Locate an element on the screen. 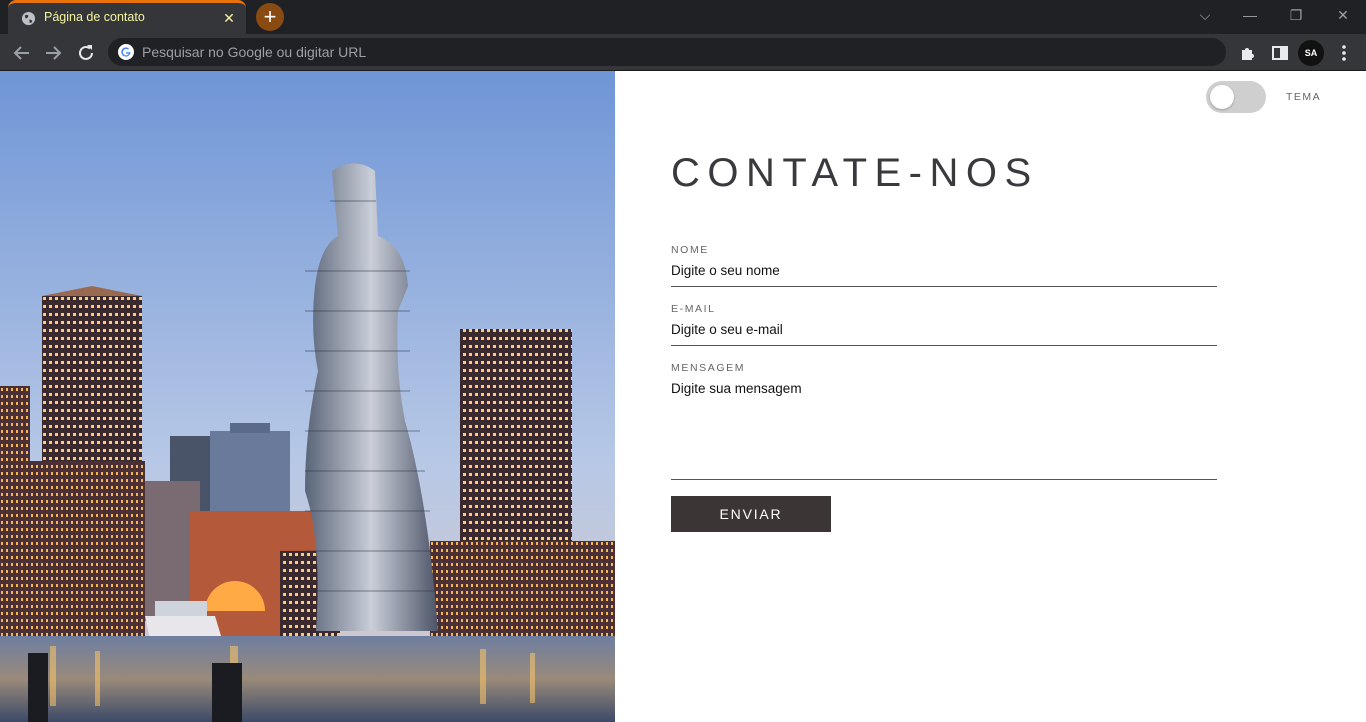 The width and height of the screenshot is (1366, 722). message-label: MENSAGEM is located at coordinates (708, 368).